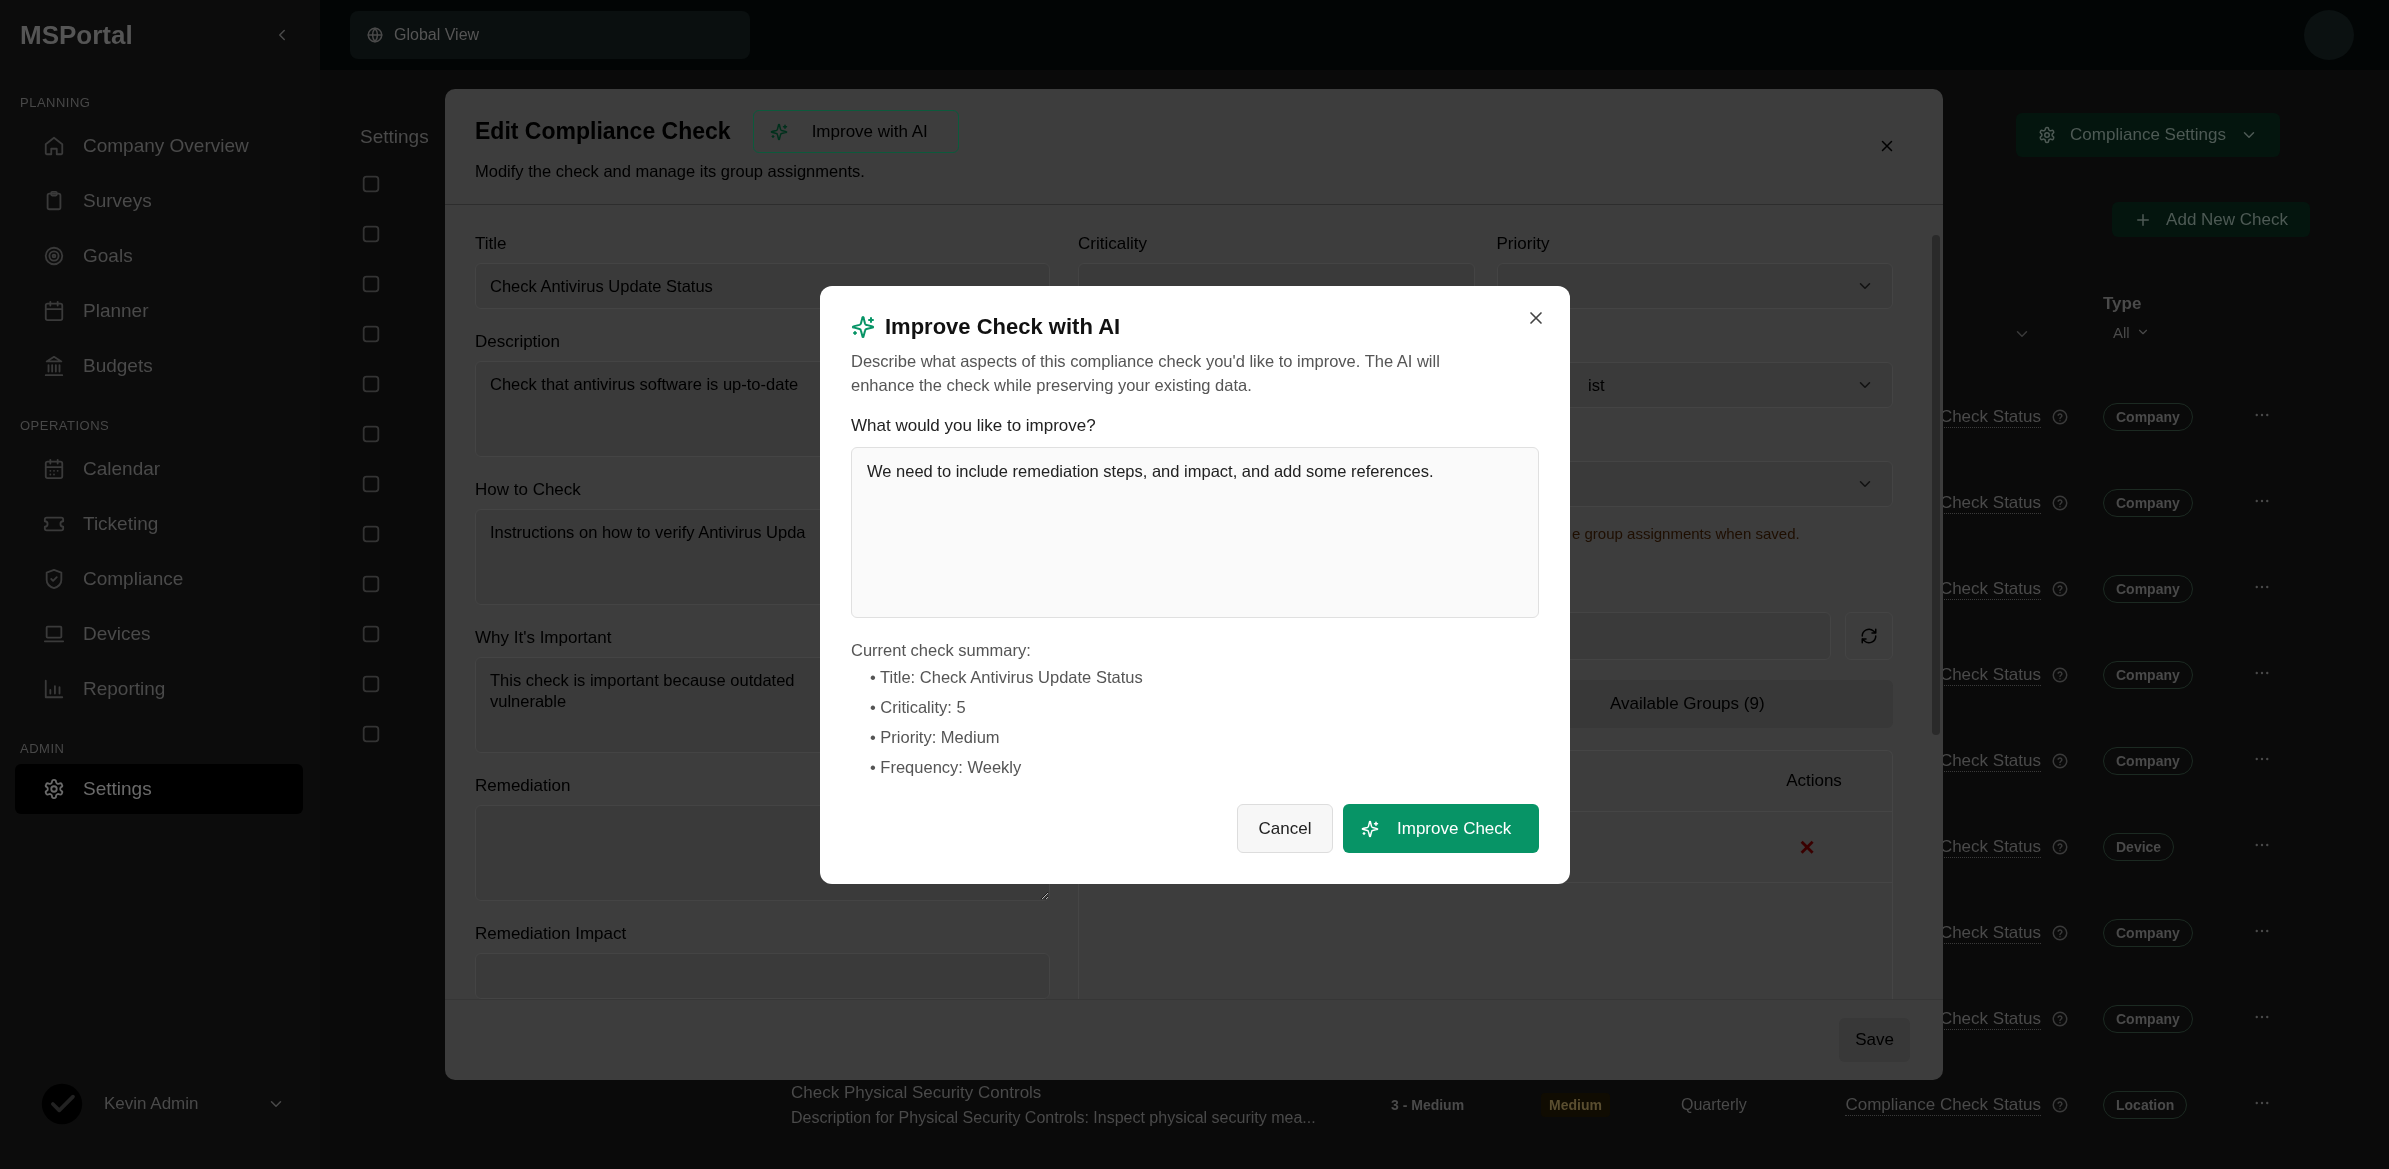 This screenshot has height=1169, width=2389. What do you see at coordinates (2211, 219) in the screenshot?
I see `add-check-button: Add New Check` at bounding box center [2211, 219].